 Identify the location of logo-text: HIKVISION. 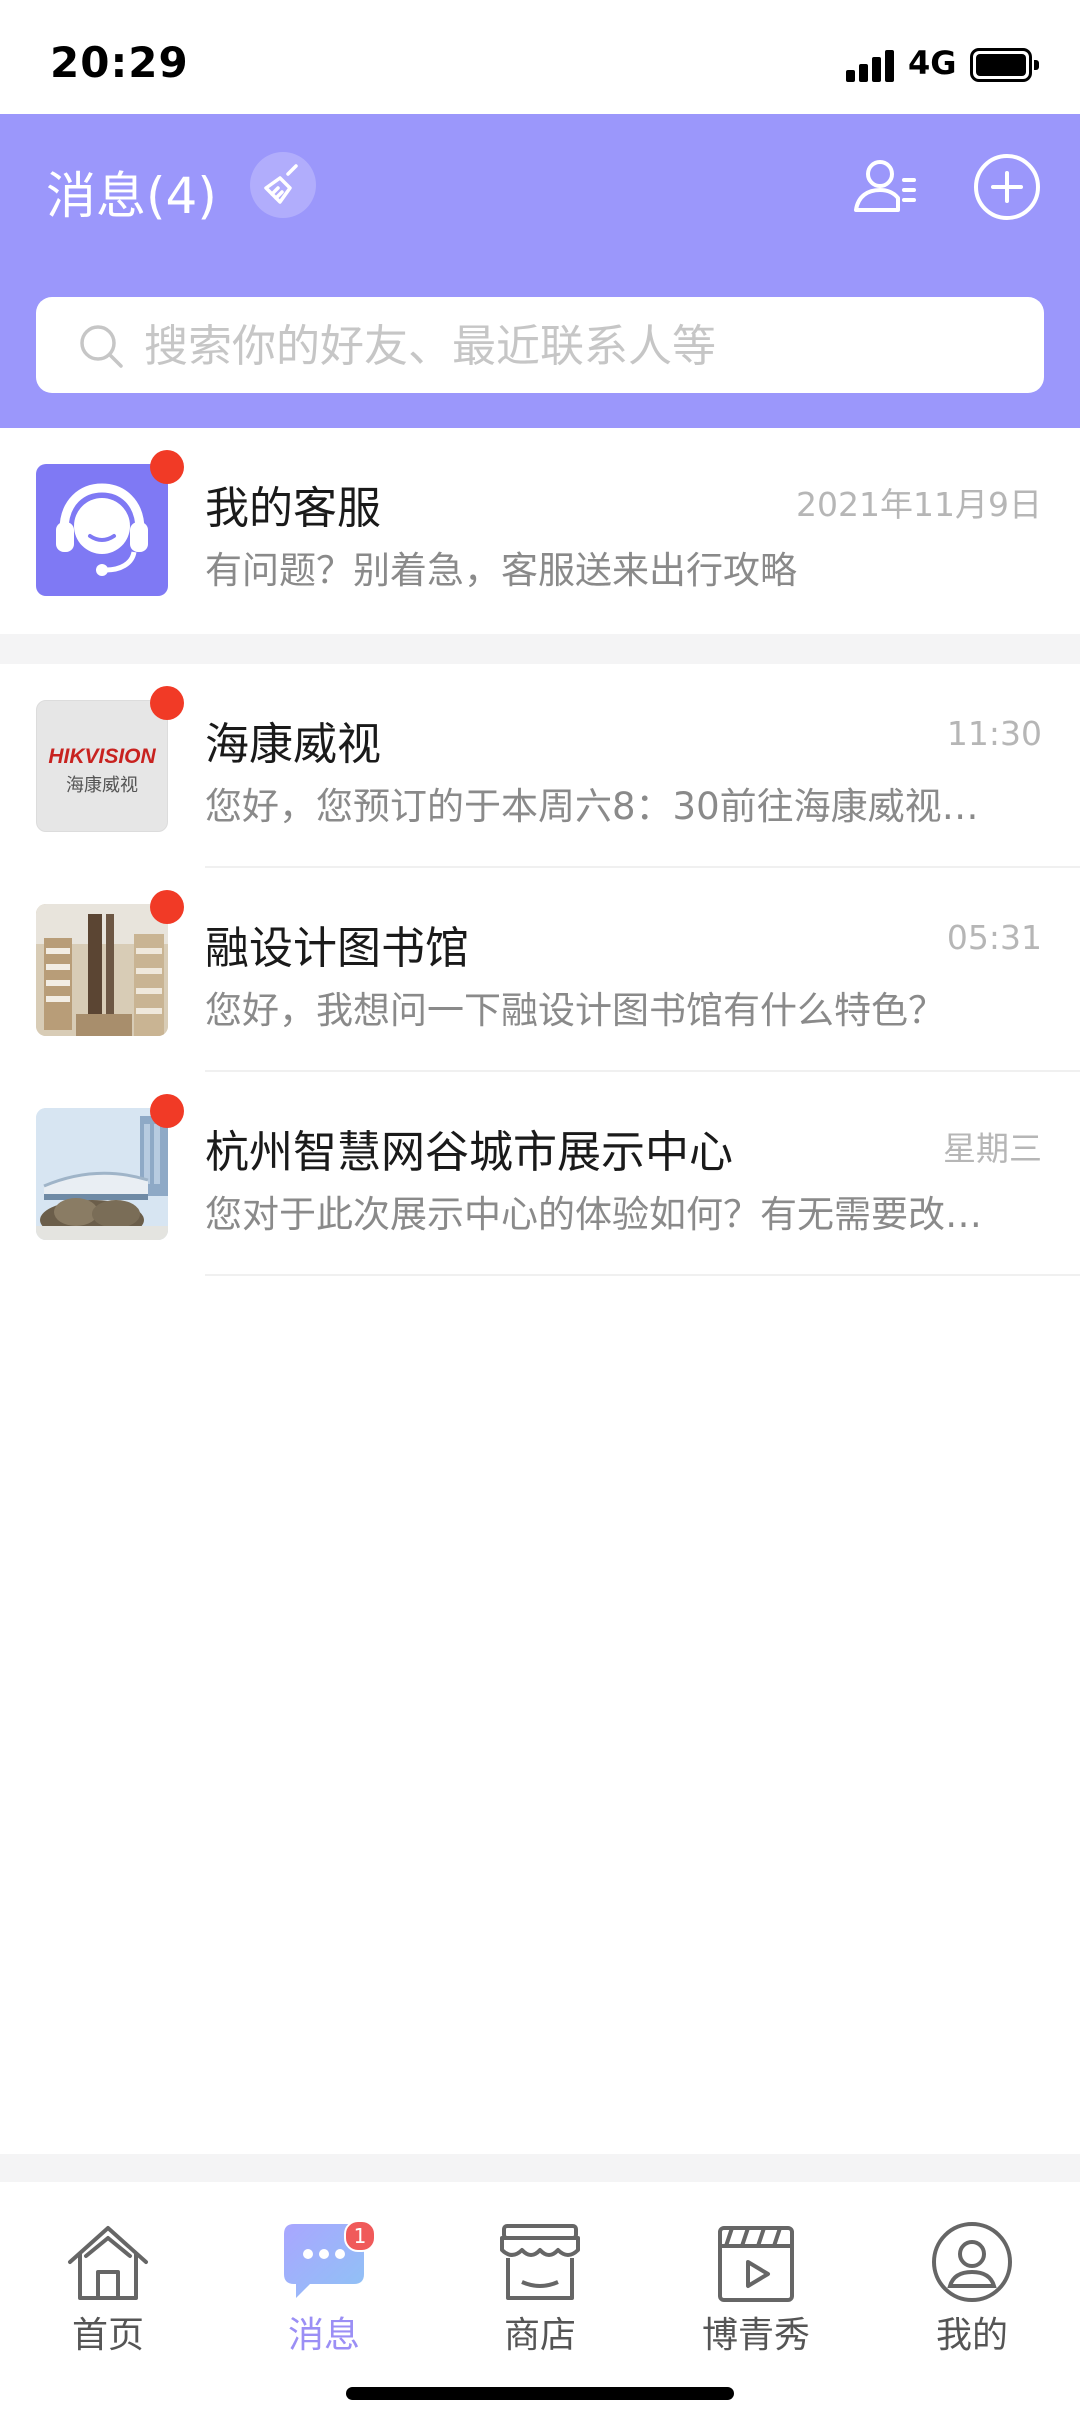
(102, 756).